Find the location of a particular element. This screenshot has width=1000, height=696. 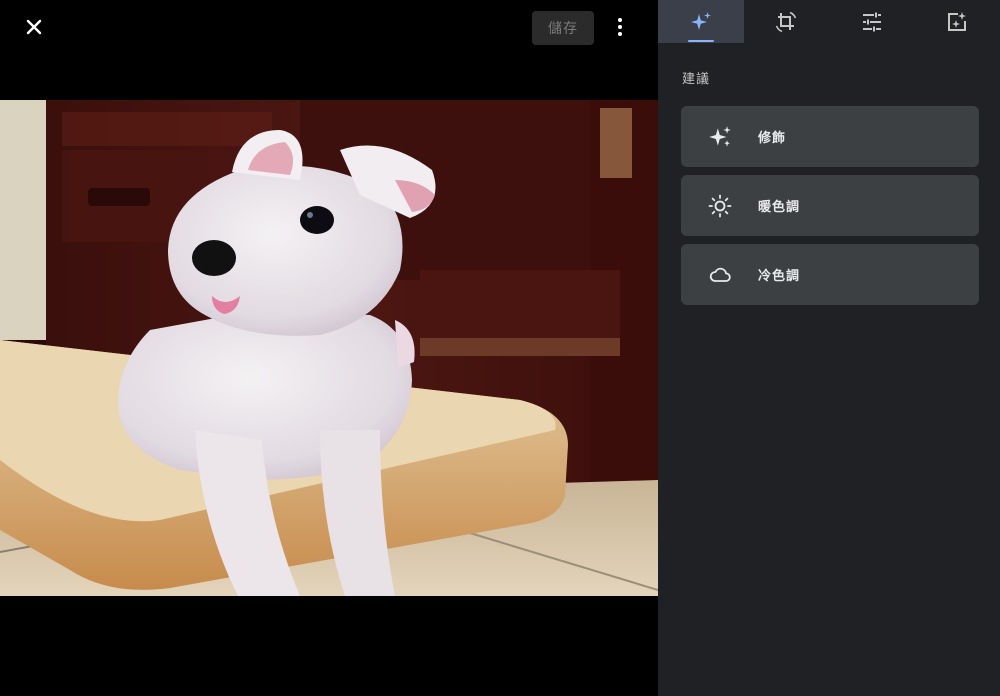

cloud-icon is located at coordinates (720, 275).